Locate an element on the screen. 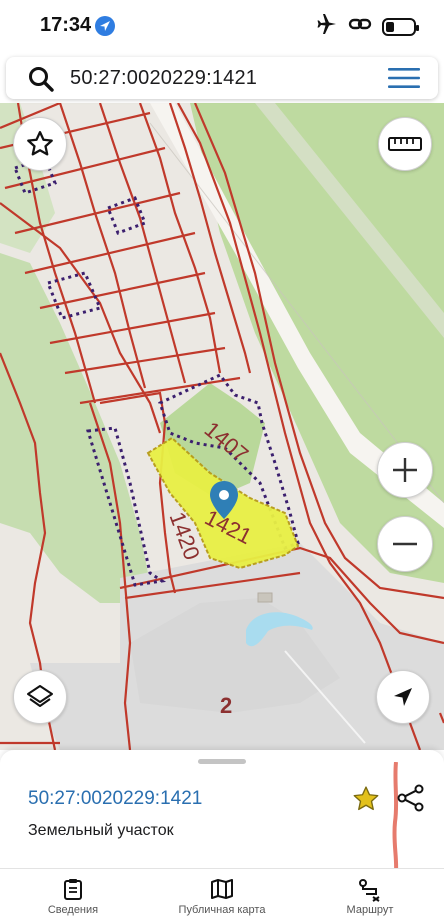 The image size is (444, 916). tab-bar: Сведения Публичная карта Маршрут is located at coordinates (222, 892).